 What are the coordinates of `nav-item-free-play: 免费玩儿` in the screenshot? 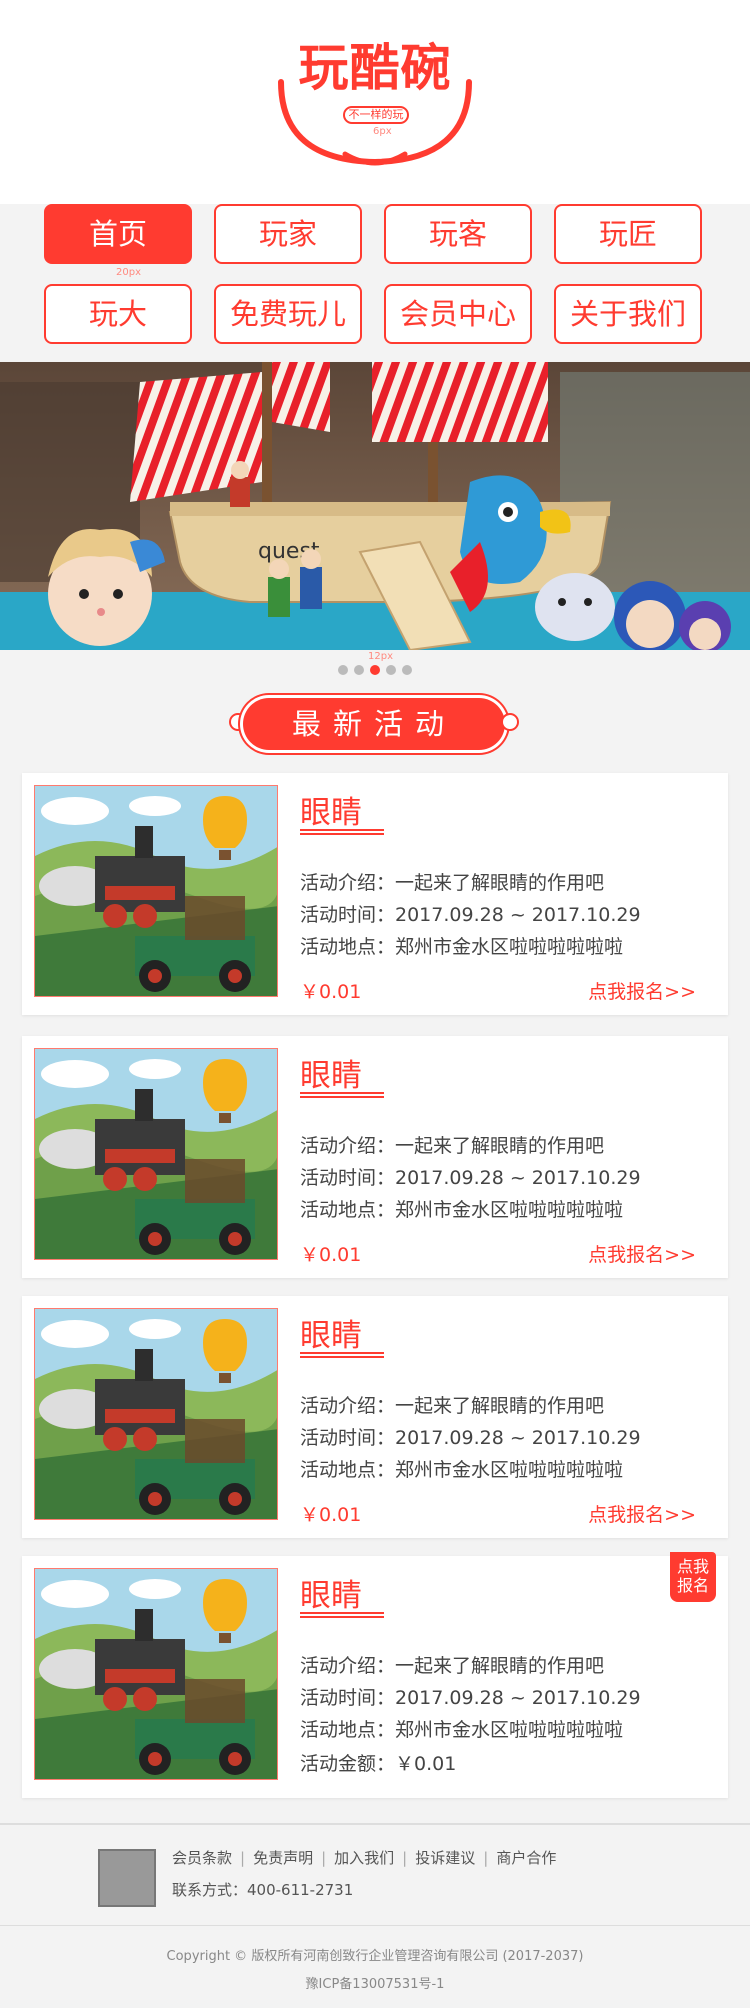 It's located at (288, 314).